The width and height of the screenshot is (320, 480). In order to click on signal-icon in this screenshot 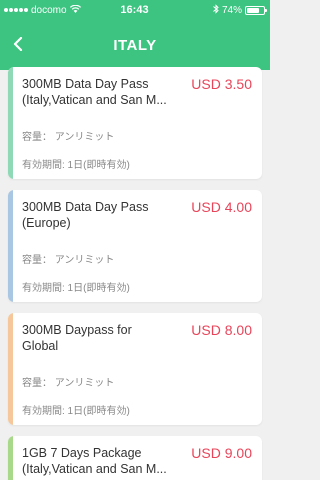, I will do `click(16, 10)`.